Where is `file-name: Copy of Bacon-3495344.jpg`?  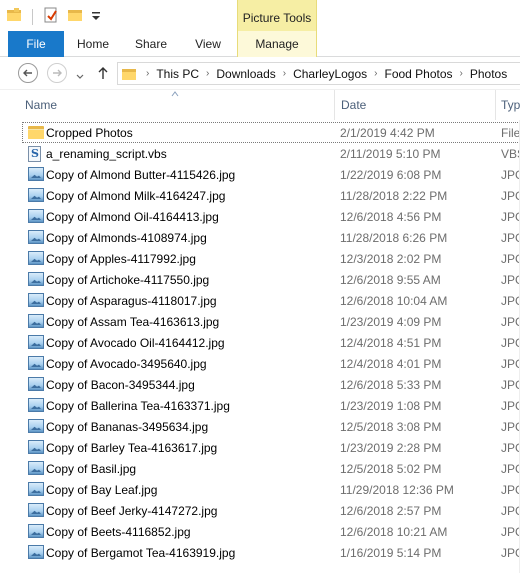
file-name: Copy of Bacon-3495344.jpg is located at coordinates (120, 385).